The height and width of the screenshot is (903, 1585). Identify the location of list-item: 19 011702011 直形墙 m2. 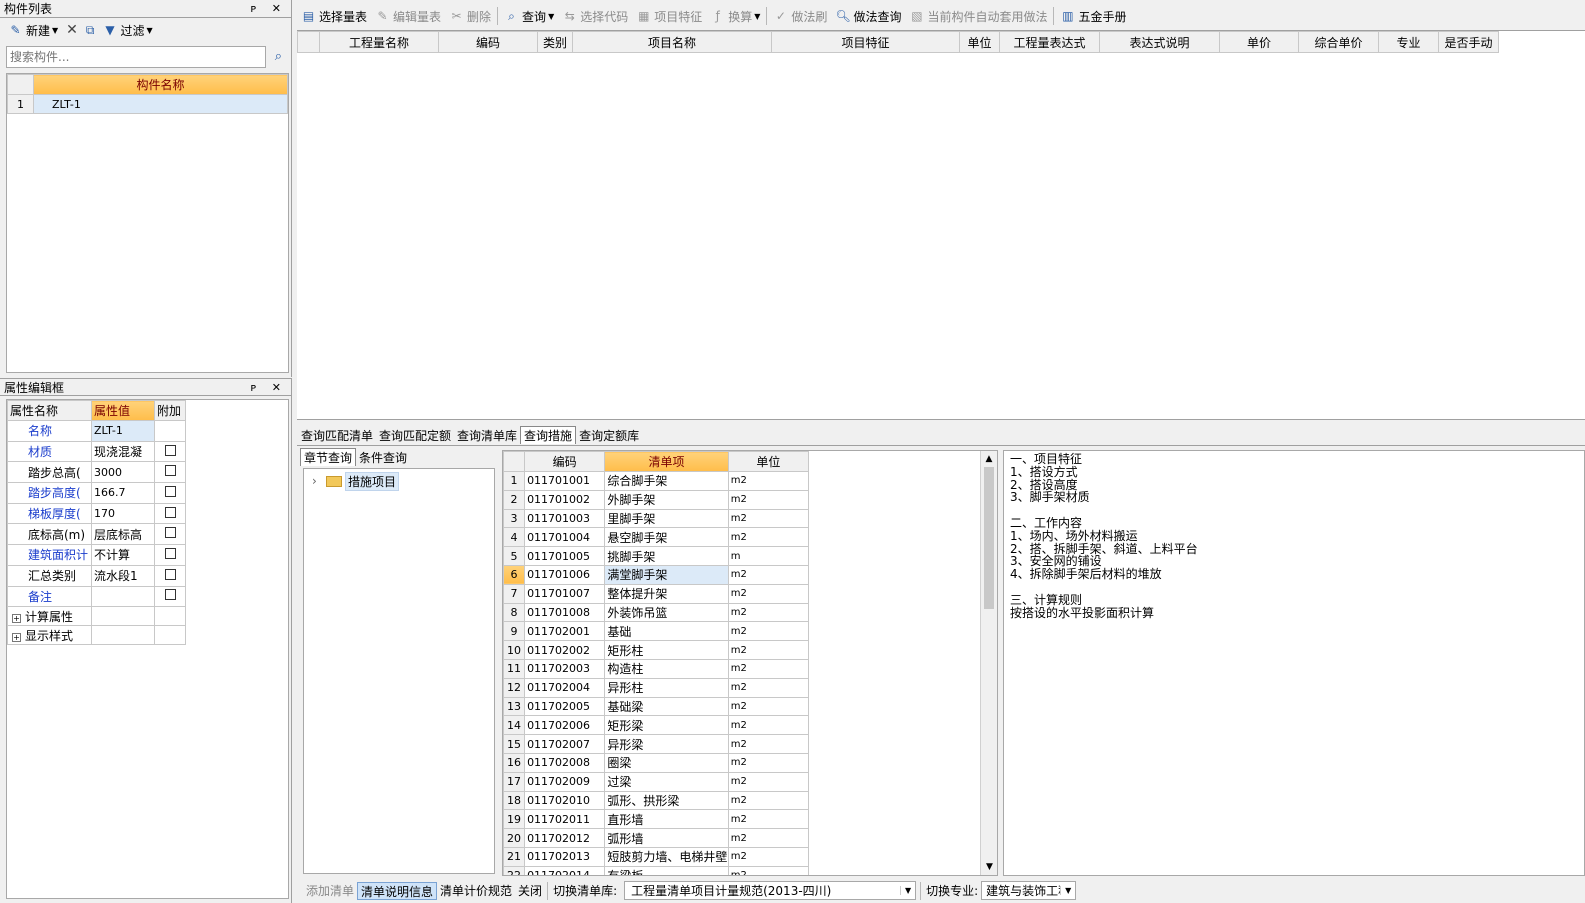
(656, 819).